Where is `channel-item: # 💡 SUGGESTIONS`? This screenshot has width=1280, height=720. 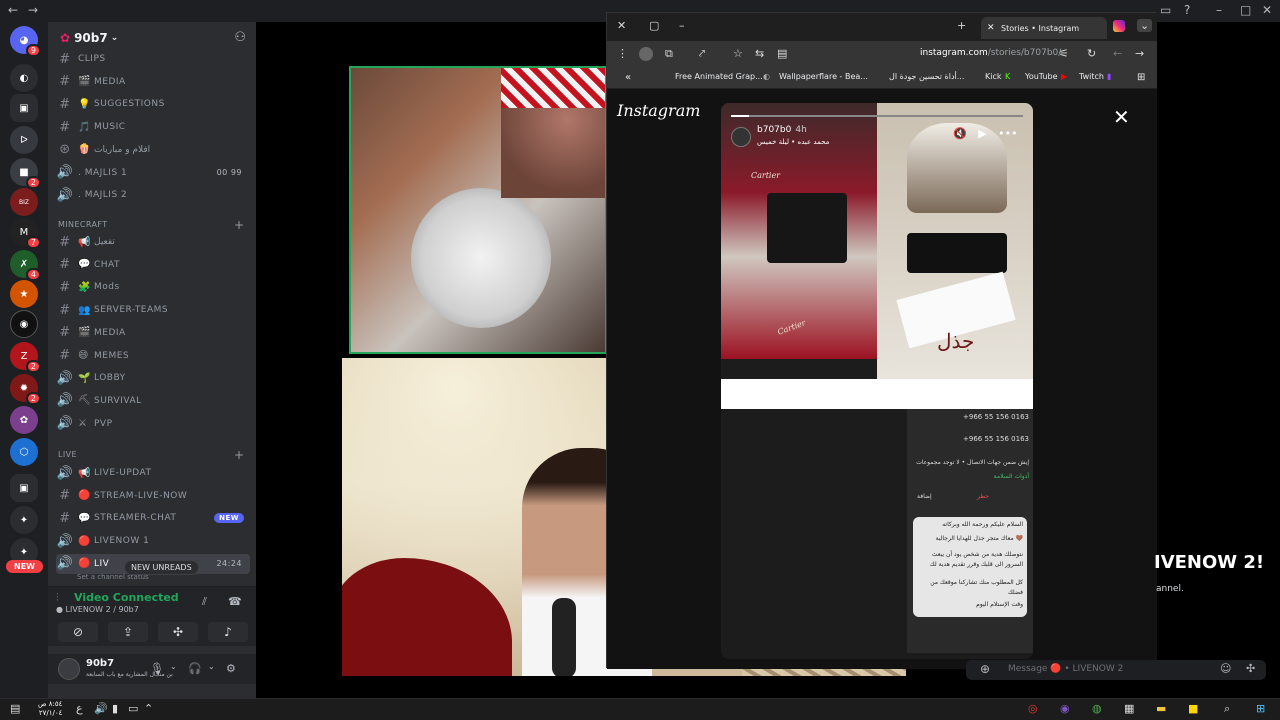 channel-item: # 💡 SUGGESTIONS is located at coordinates (153, 104).